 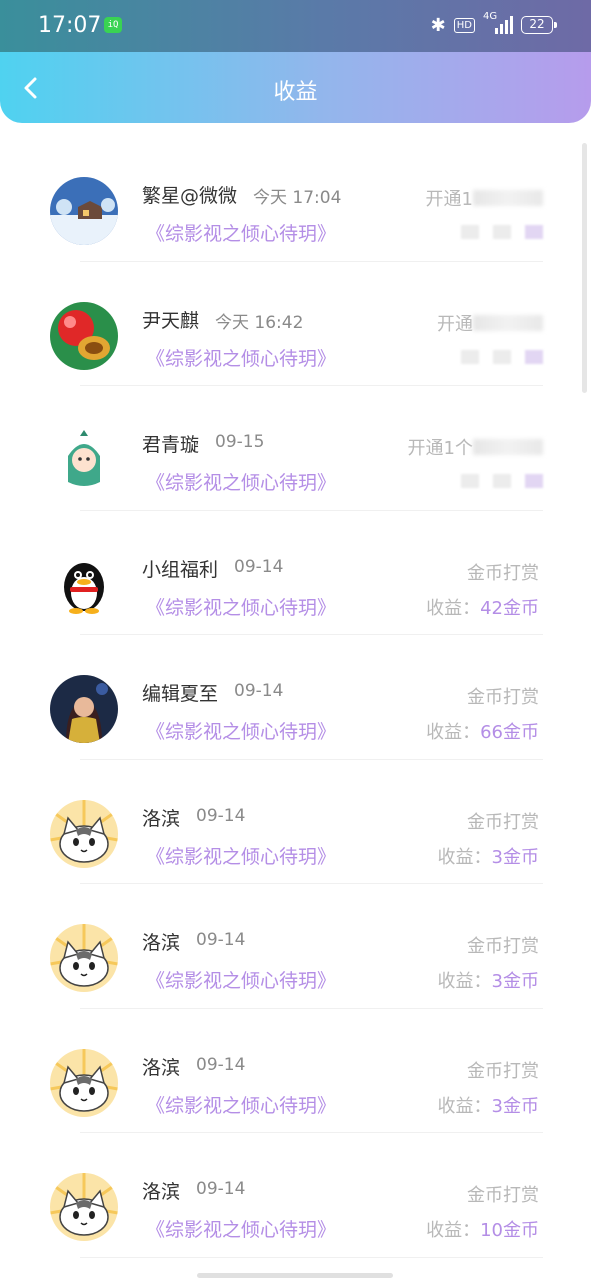 I want to click on battery-icon: 22, so click(x=539, y=25).